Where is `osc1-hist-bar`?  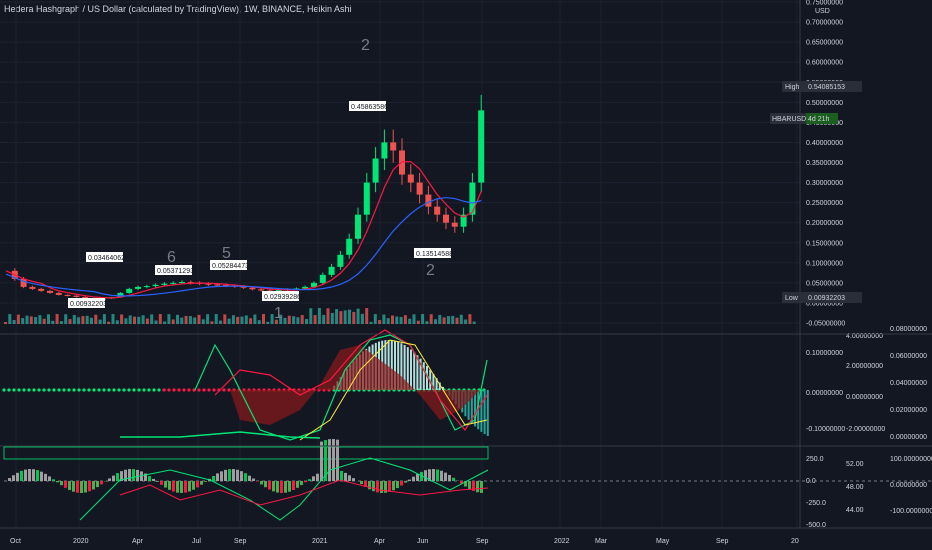
osc1-hist-bar is located at coordinates (411, 369).